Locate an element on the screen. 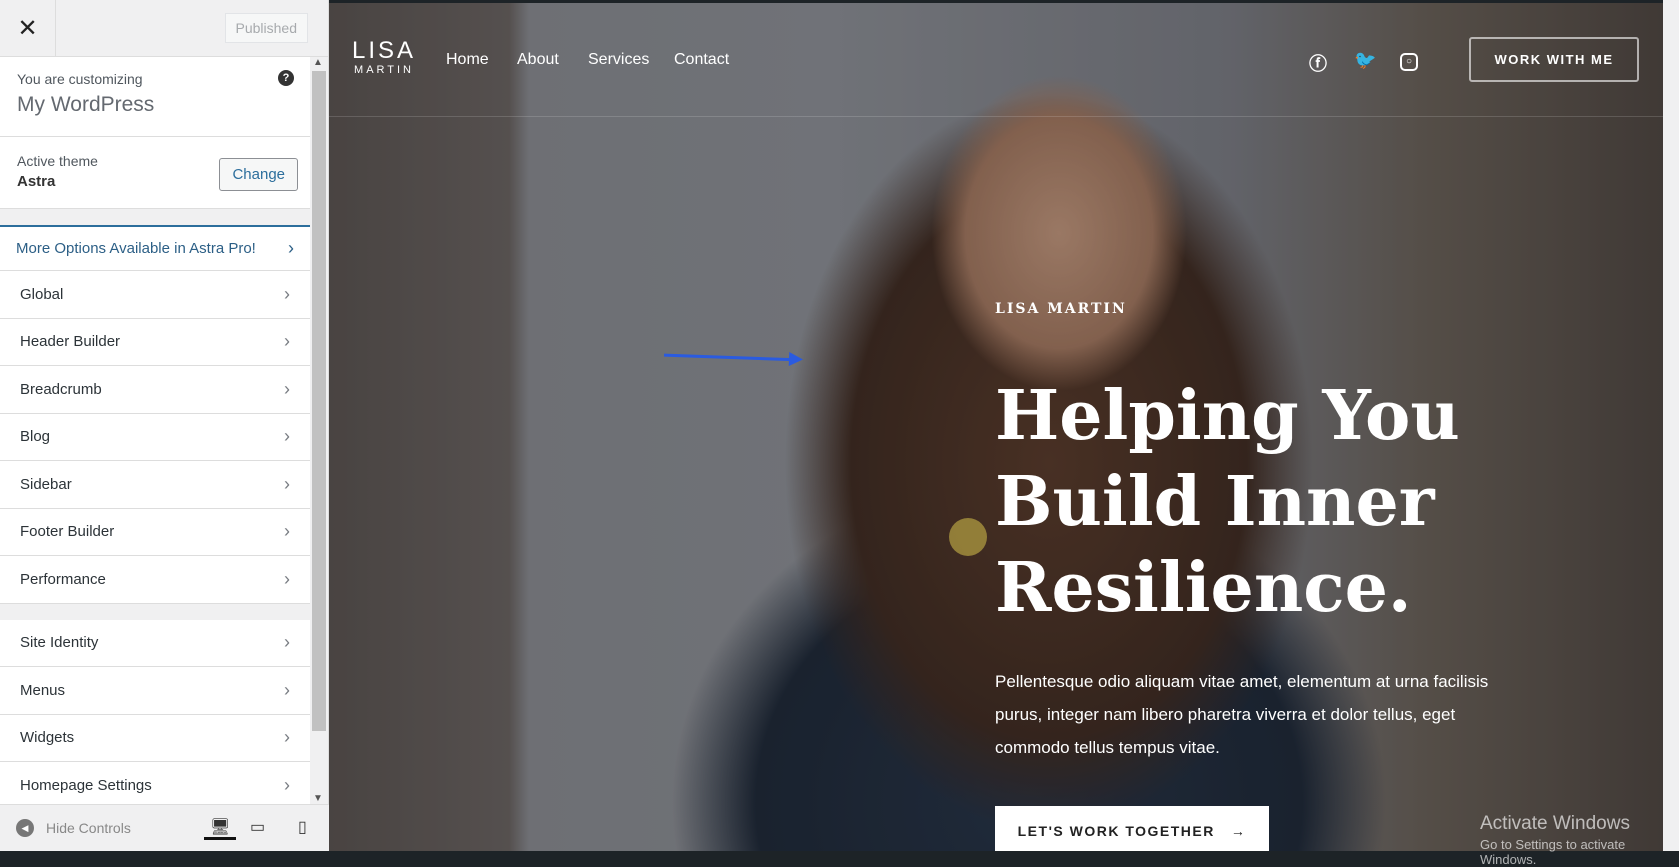 Image resolution: width=1679 pixels, height=867 pixels. customizing-label: You are customizing is located at coordinates (80, 79).